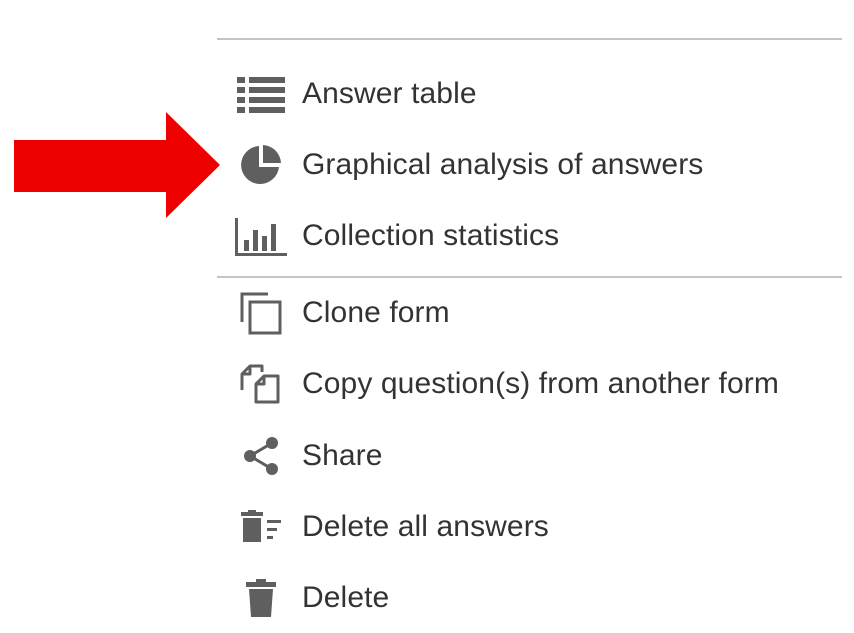 The width and height of the screenshot is (854, 633). What do you see at coordinates (431, 235) in the screenshot?
I see `menu-item-label: Collection statistics` at bounding box center [431, 235].